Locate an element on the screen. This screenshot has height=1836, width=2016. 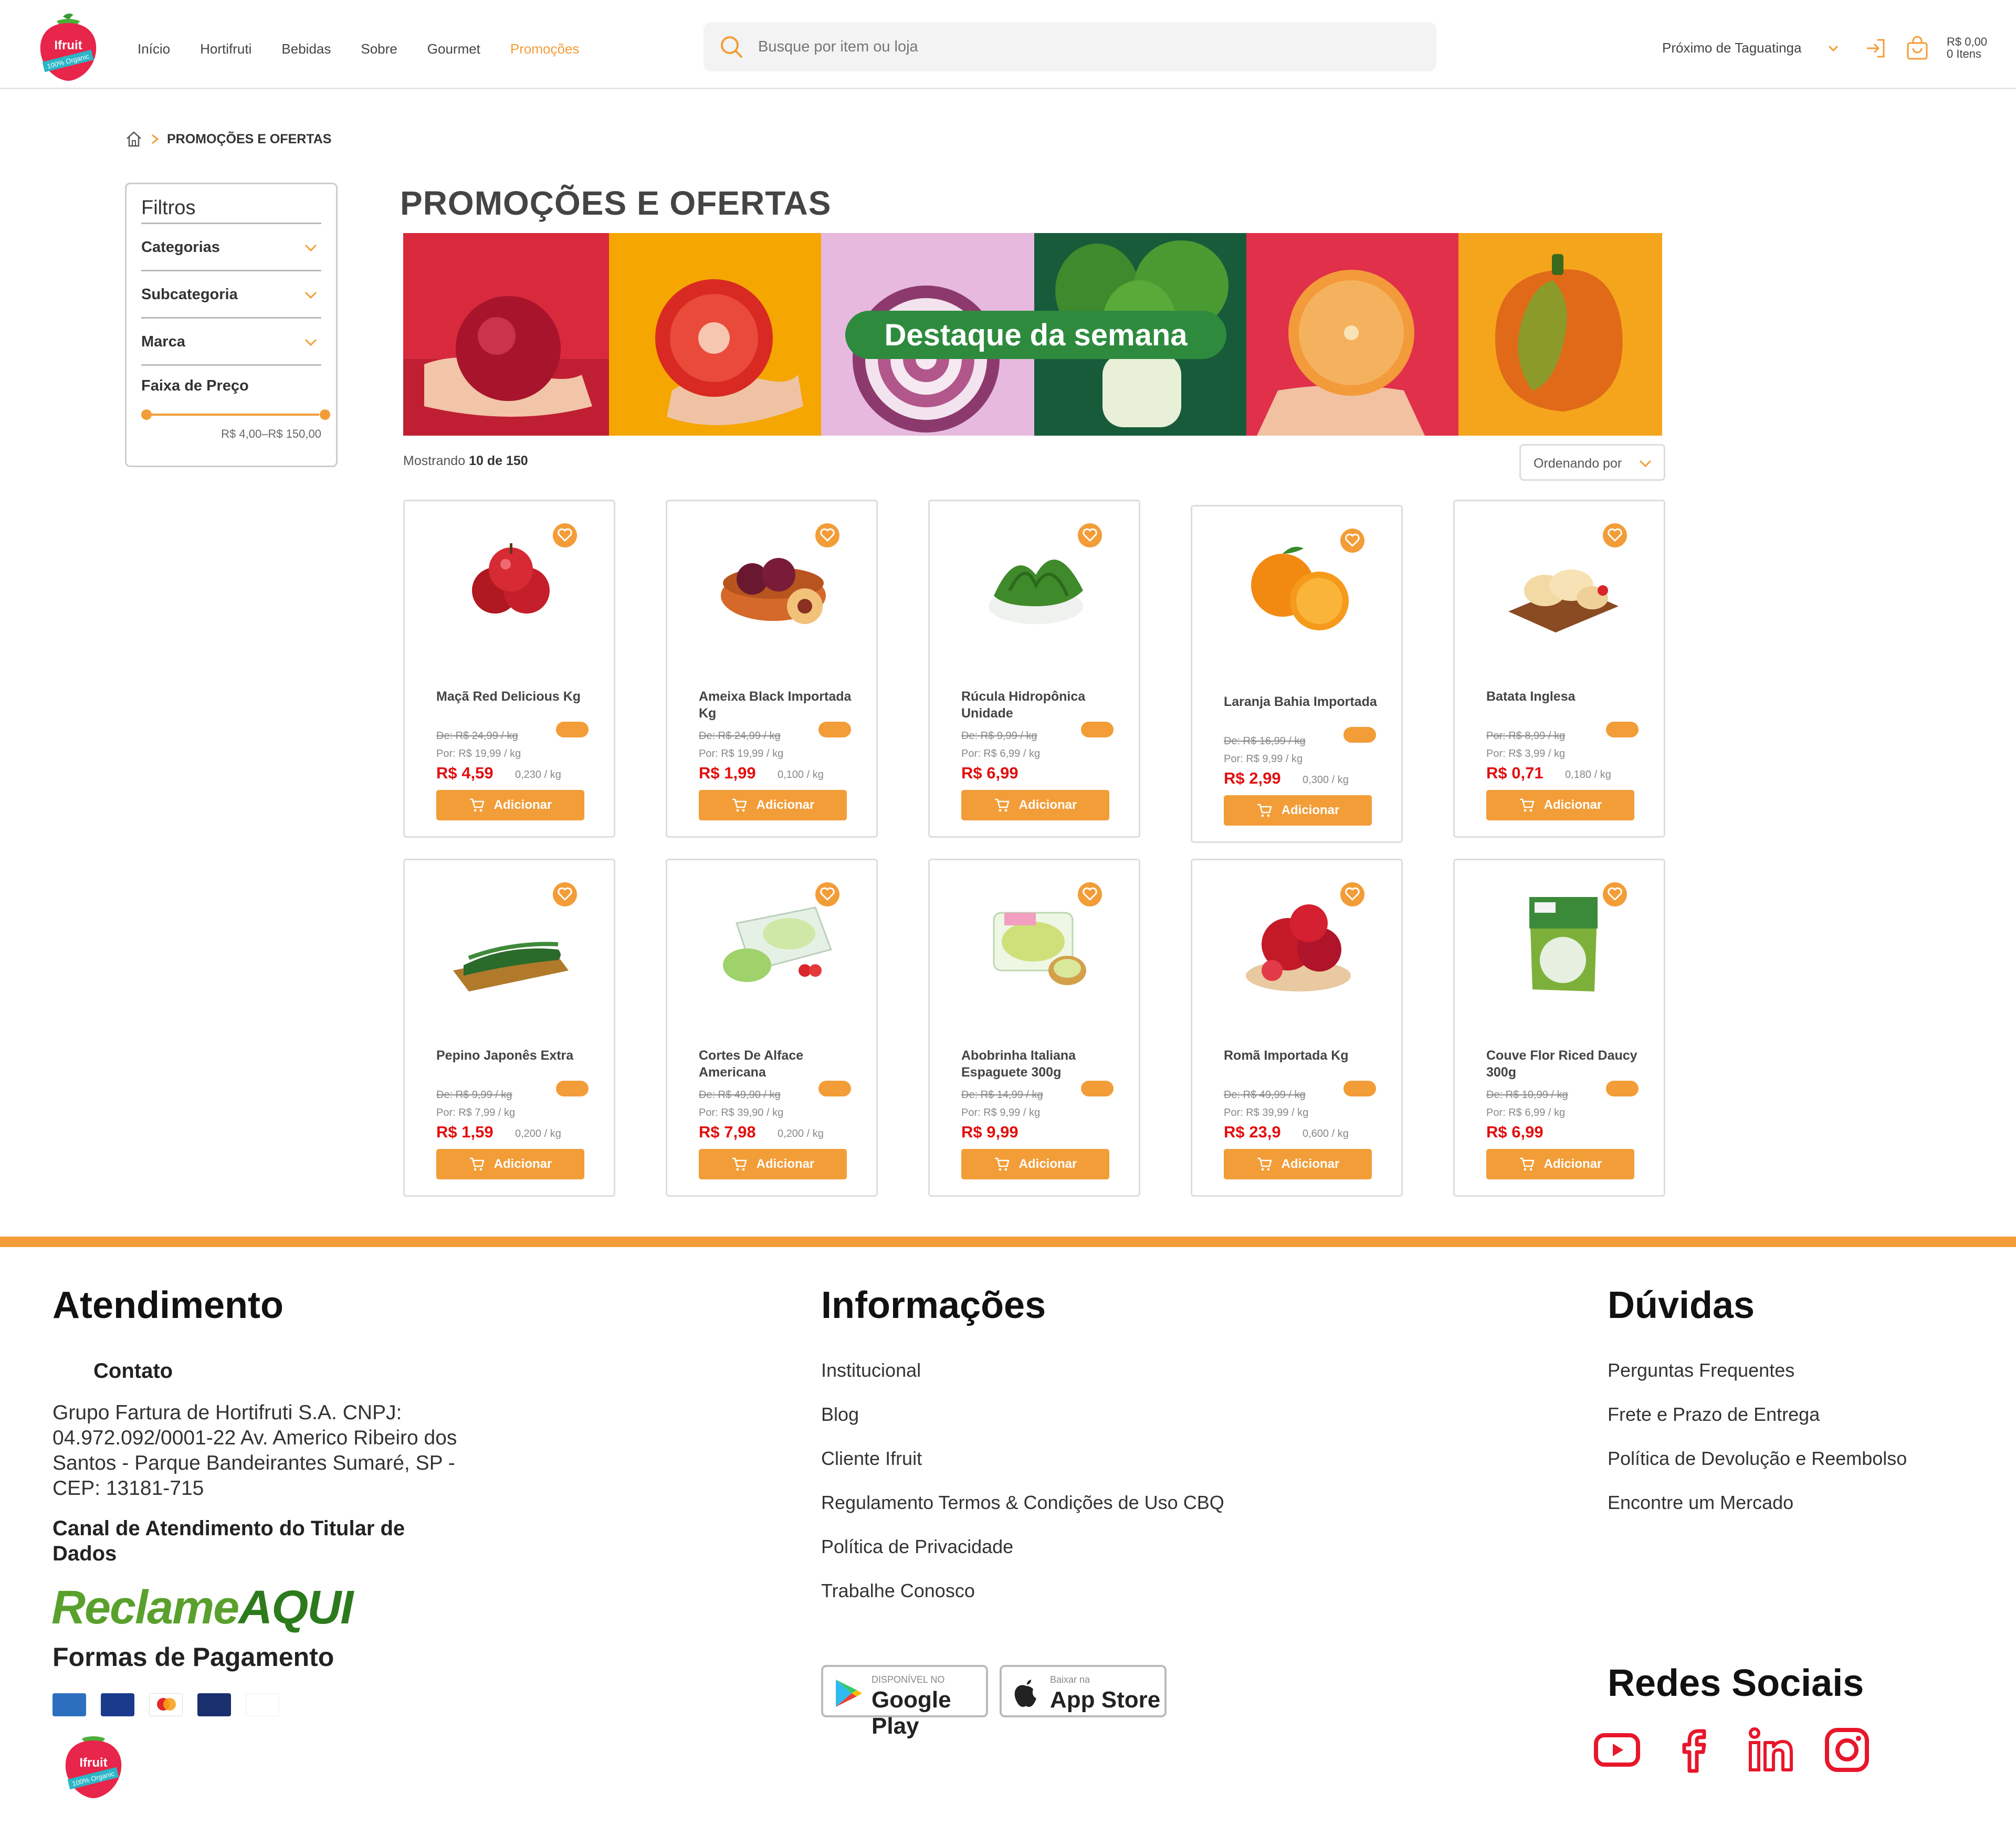
ifruit-logo: Ifruit 100% Organic is located at coordinates (68, 47).